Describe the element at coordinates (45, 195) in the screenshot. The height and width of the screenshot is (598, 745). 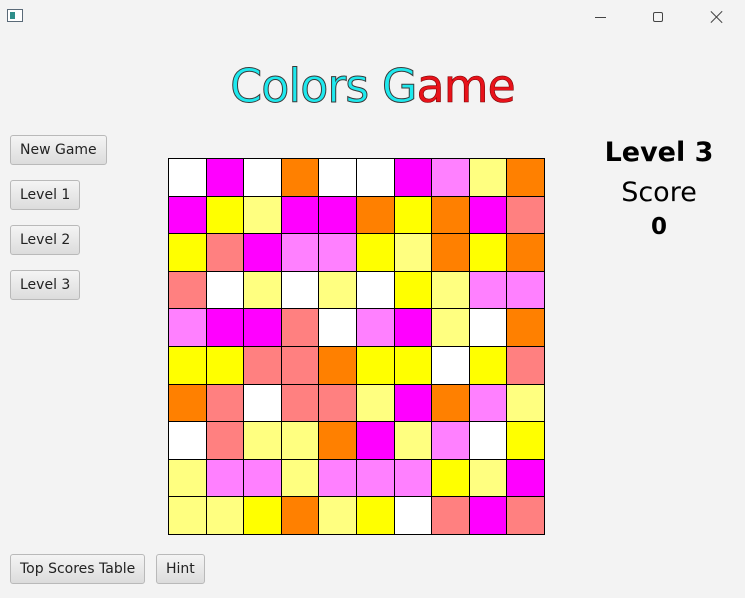
I see `level-1-button: Level 1` at that location.